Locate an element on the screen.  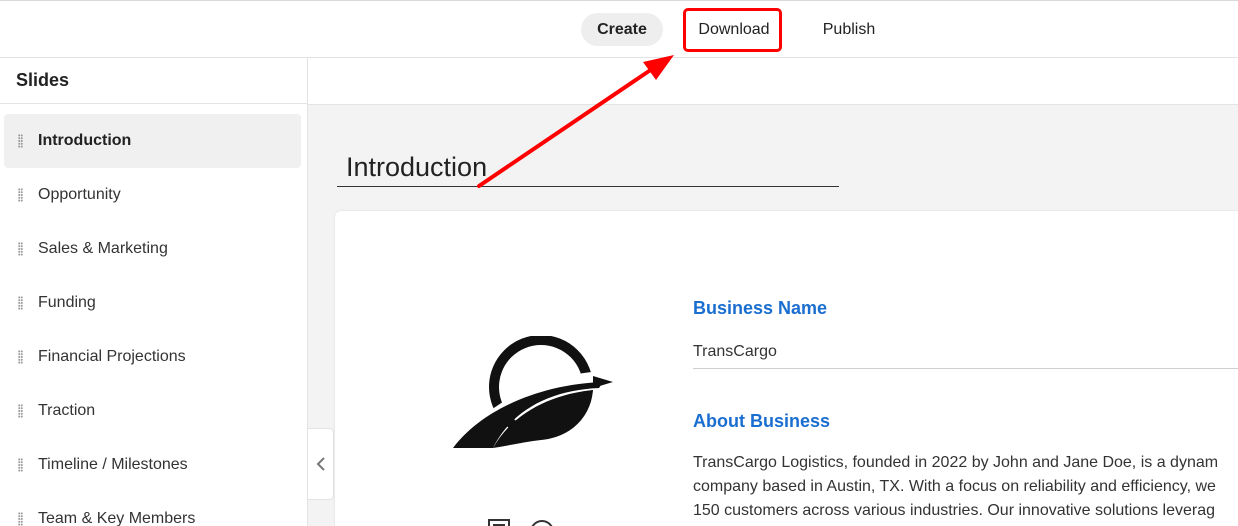
sidebar-item-label: Timeline / Milestones is located at coordinates (113, 464).